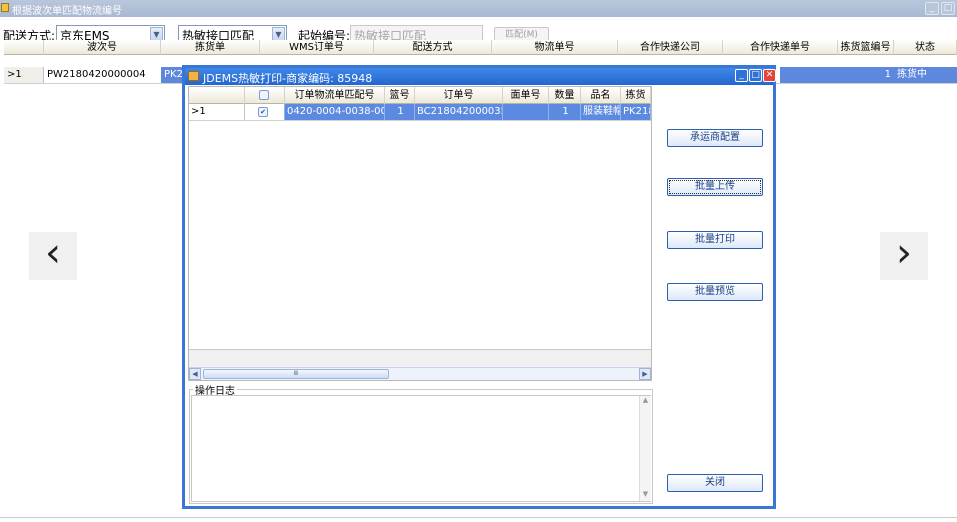 The height and width of the screenshot is (522, 957). I want to click on bottom-divider, so click(478, 517).